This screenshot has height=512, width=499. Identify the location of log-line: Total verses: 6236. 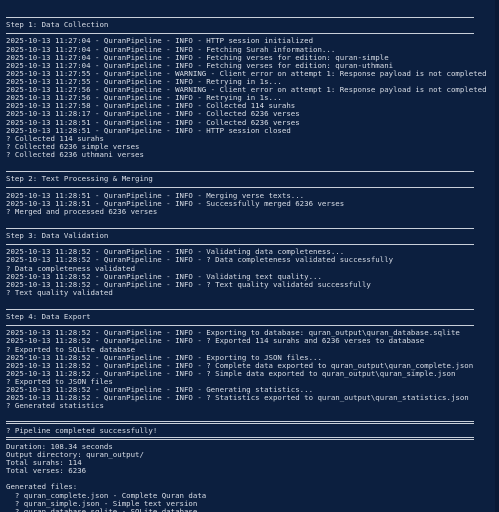
(46, 471).